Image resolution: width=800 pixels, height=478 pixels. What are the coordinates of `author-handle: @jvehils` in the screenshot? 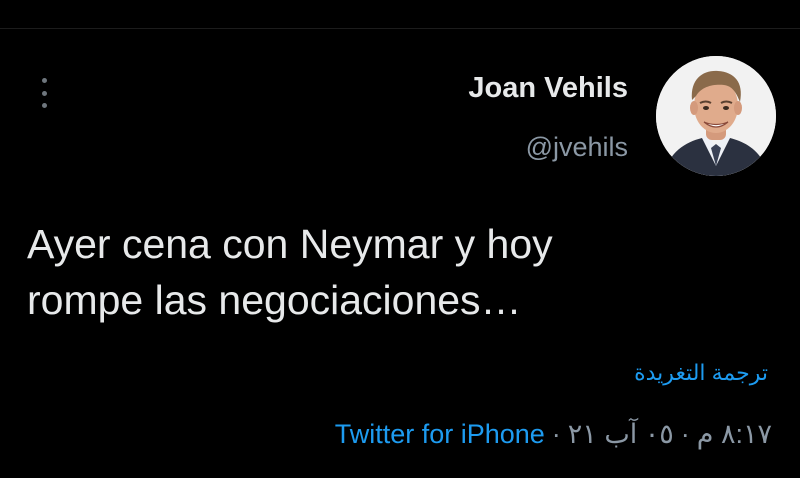 It's located at (577, 147).